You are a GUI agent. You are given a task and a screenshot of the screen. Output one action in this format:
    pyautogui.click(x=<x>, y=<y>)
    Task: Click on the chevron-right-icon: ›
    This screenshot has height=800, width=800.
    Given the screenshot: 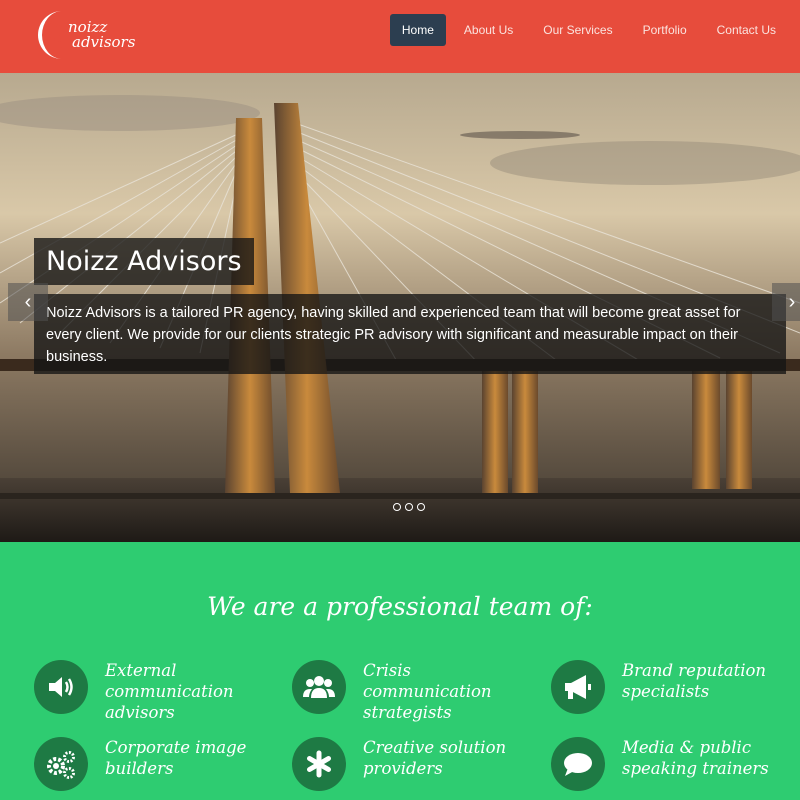 What is the action you would take?
    pyautogui.click(x=792, y=302)
    